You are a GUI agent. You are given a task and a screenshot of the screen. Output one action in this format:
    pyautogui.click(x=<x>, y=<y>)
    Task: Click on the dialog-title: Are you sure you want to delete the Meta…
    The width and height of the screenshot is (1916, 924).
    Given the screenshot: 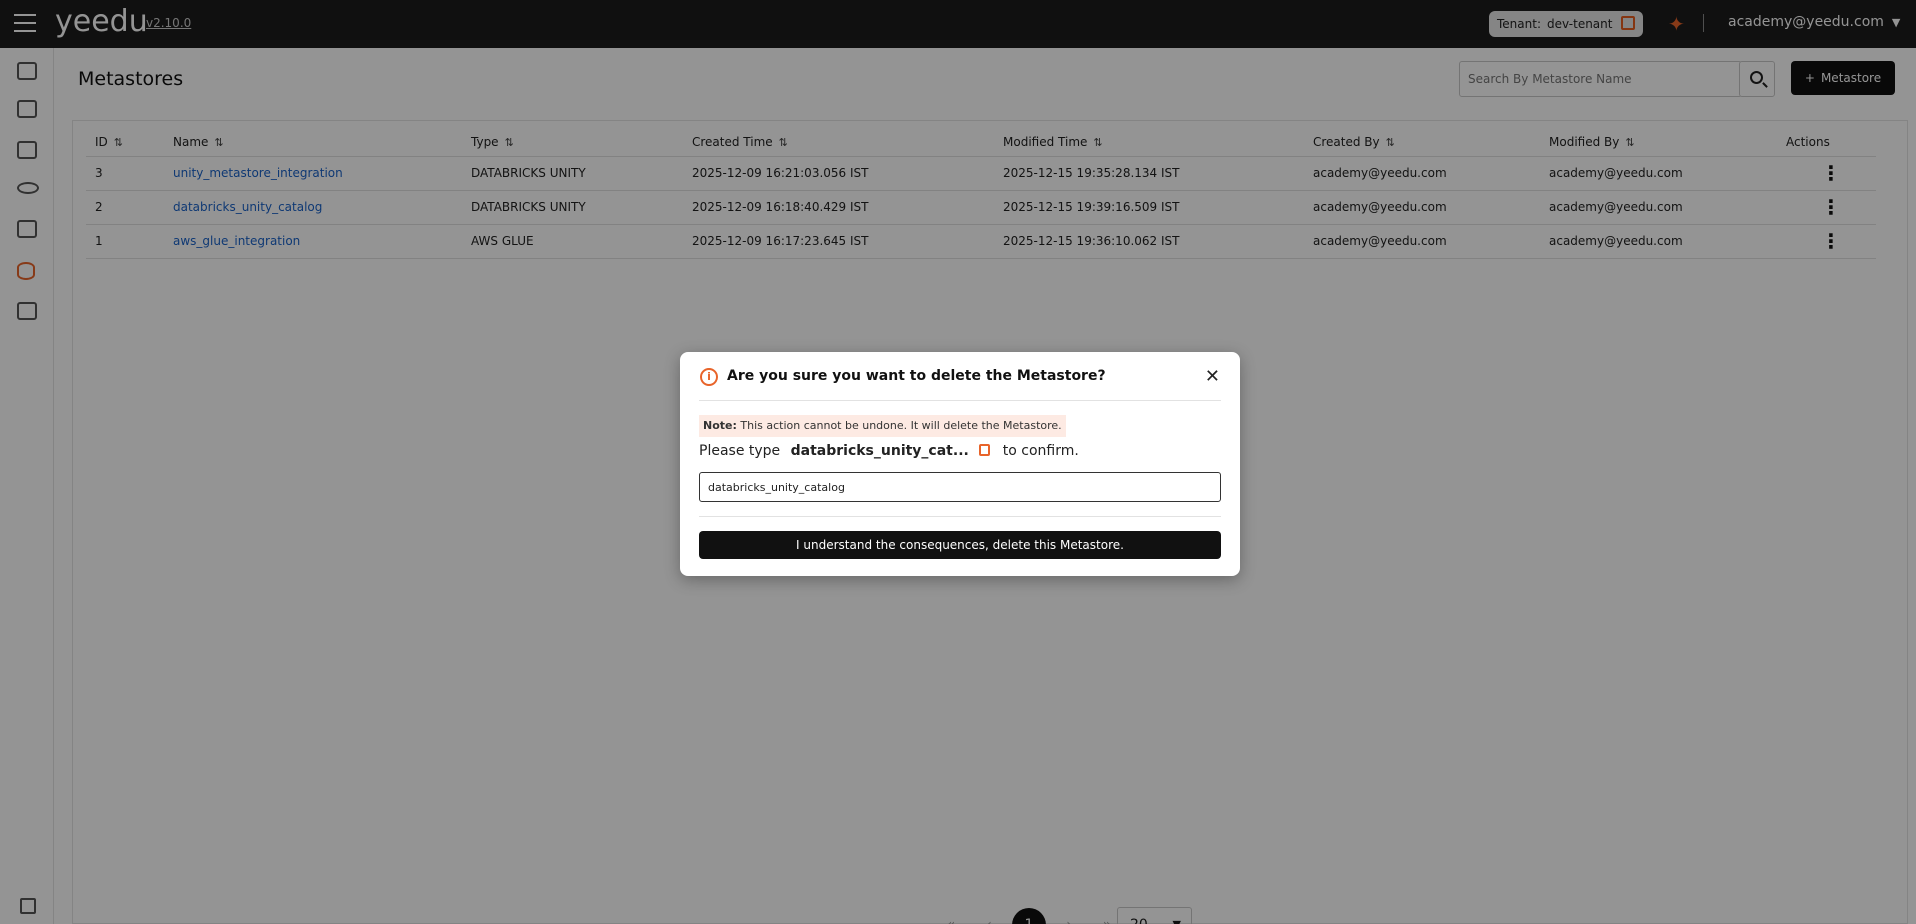 What is the action you would take?
    pyautogui.click(x=916, y=376)
    